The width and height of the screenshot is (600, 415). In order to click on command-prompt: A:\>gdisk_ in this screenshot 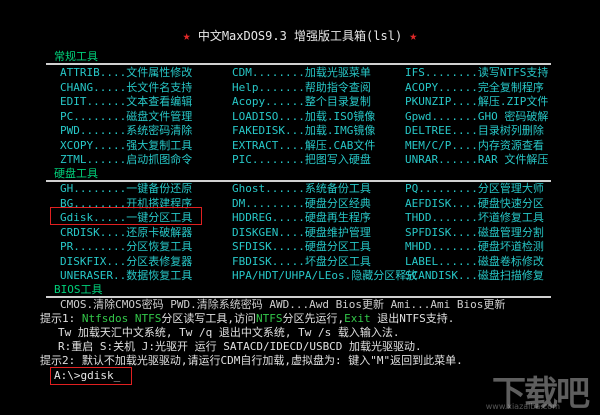, I will do `click(87, 375)`.